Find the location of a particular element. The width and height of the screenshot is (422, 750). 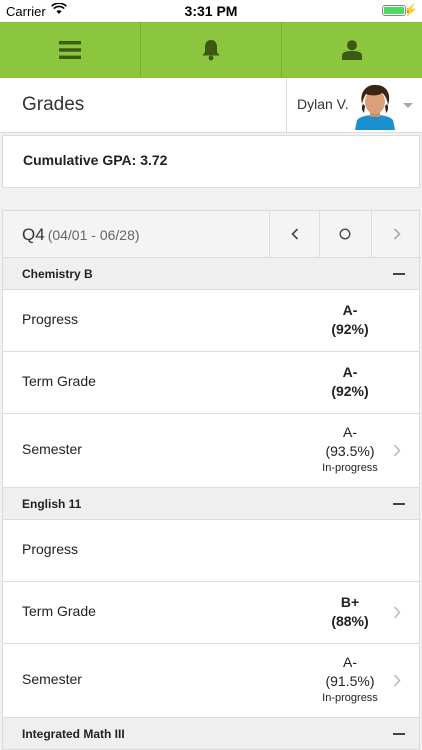

grade-percent: (88%) is located at coordinates (350, 621).